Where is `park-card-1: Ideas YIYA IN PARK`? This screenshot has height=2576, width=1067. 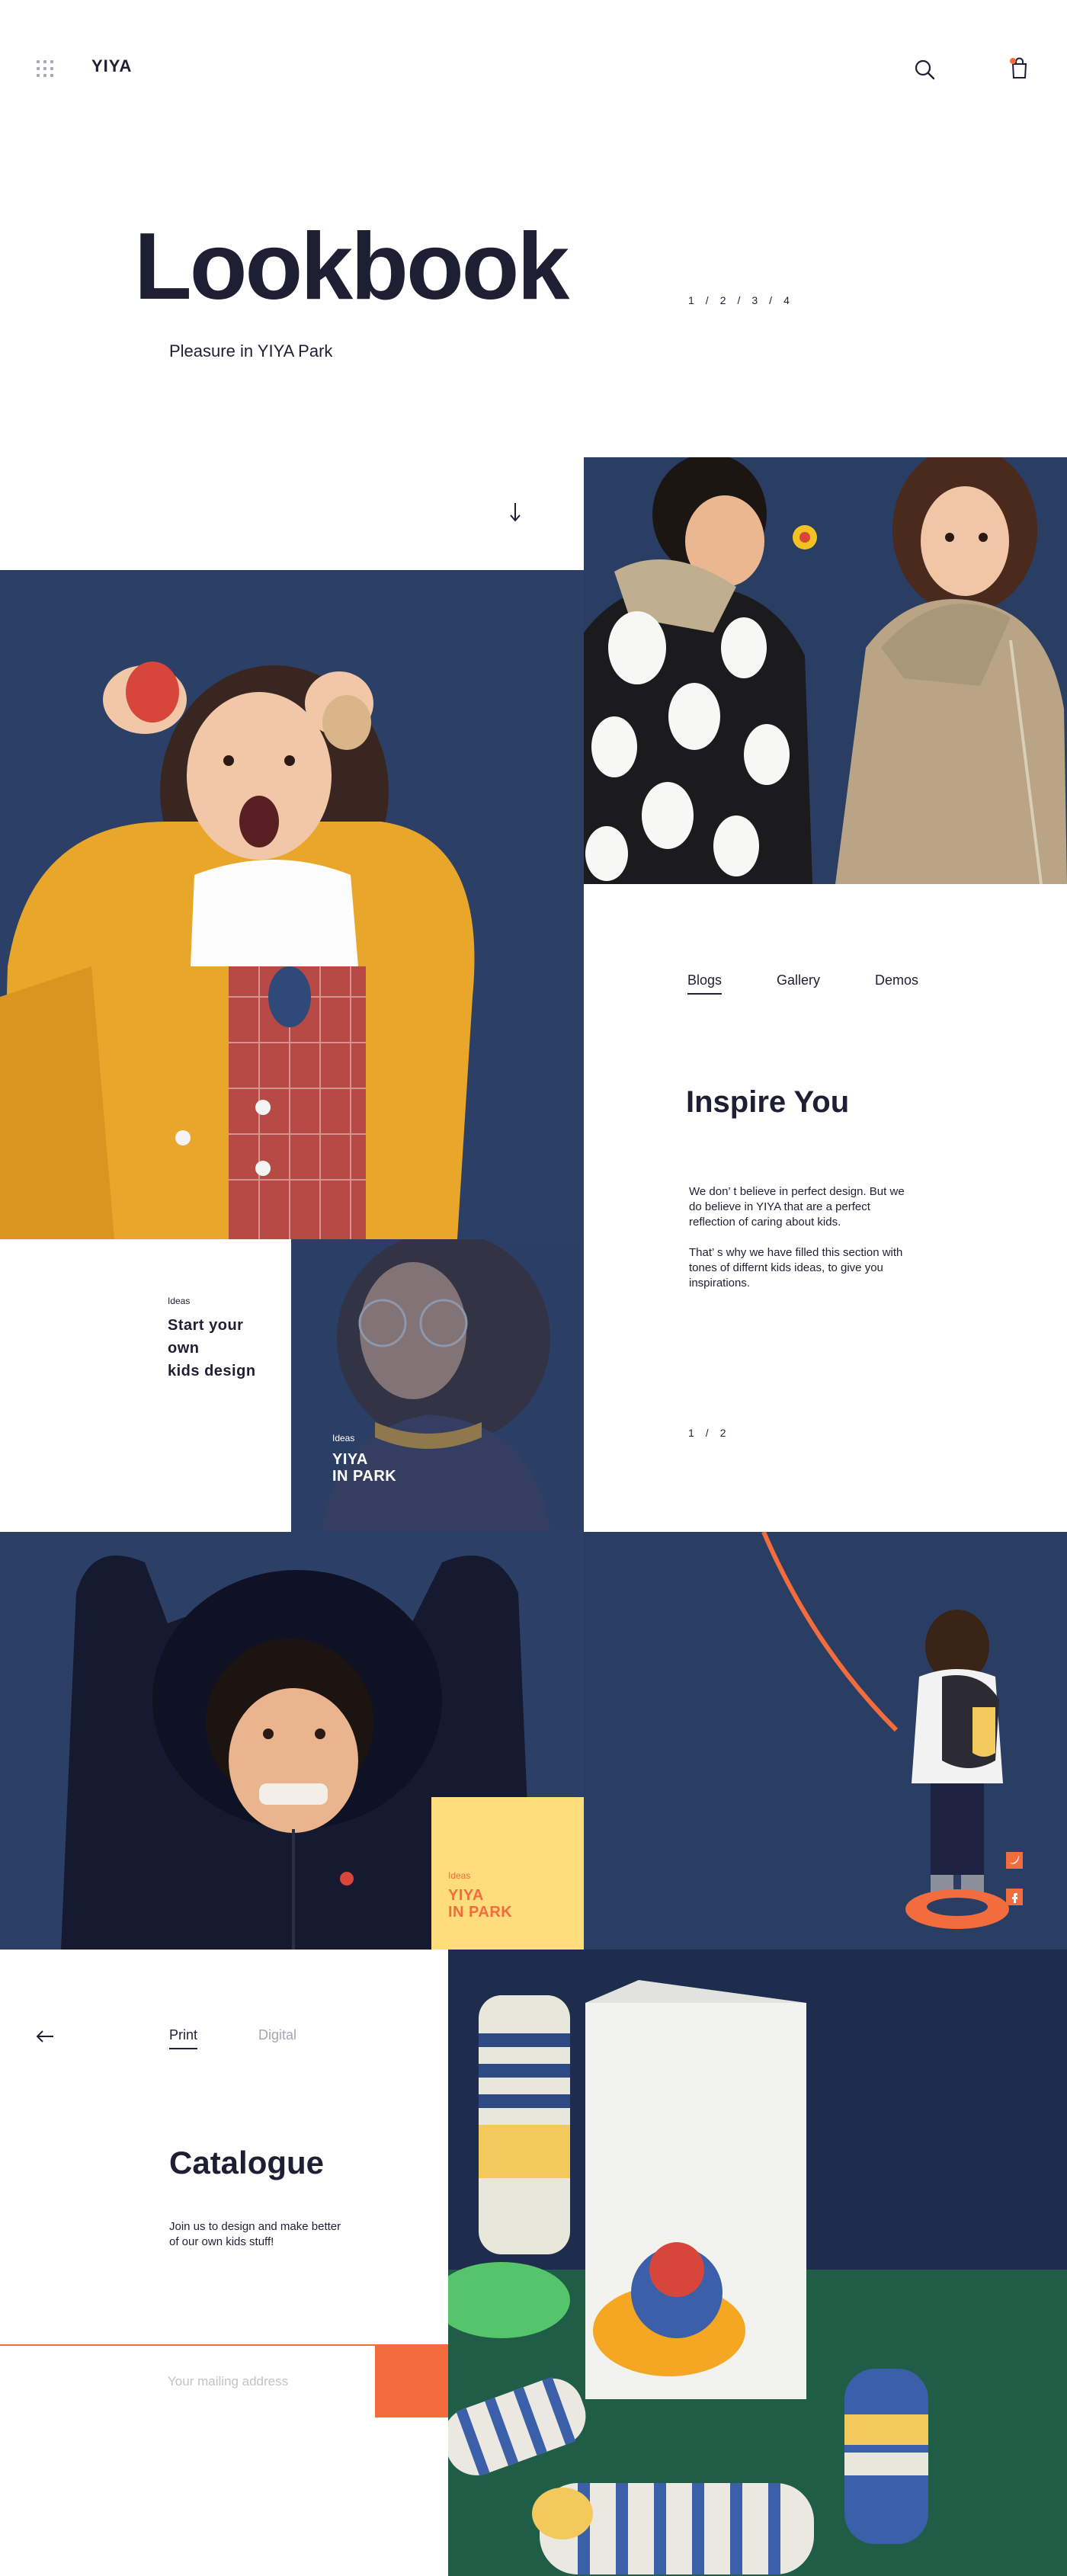 park-card-1: Ideas YIYA IN PARK is located at coordinates (437, 1385).